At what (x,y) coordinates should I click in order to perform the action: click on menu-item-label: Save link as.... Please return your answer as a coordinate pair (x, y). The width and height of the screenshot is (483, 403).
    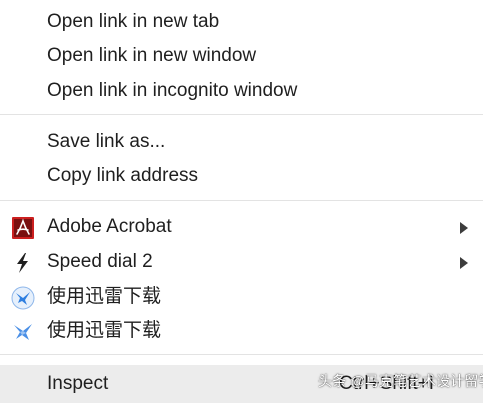
    Looking at the image, I should click on (106, 141).